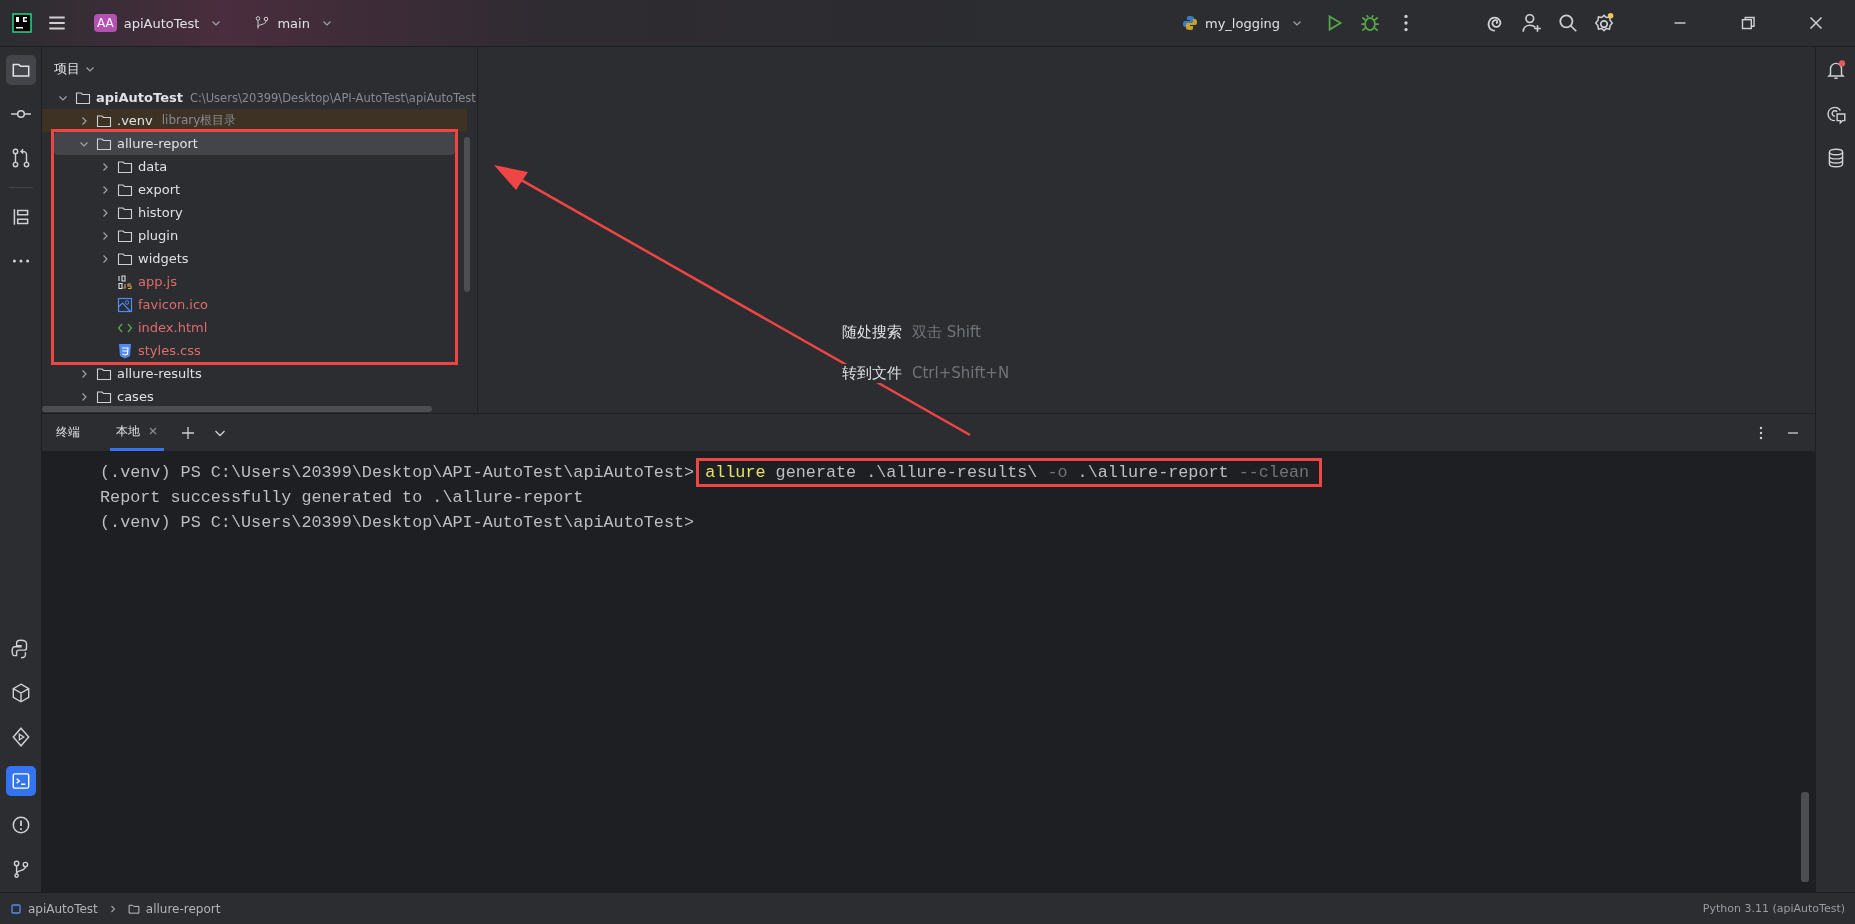 Image resolution: width=1855 pixels, height=924 pixels. What do you see at coordinates (342, 497) in the screenshot?
I see `terminal-output: Report successfully generated to .\allure-report` at bounding box center [342, 497].